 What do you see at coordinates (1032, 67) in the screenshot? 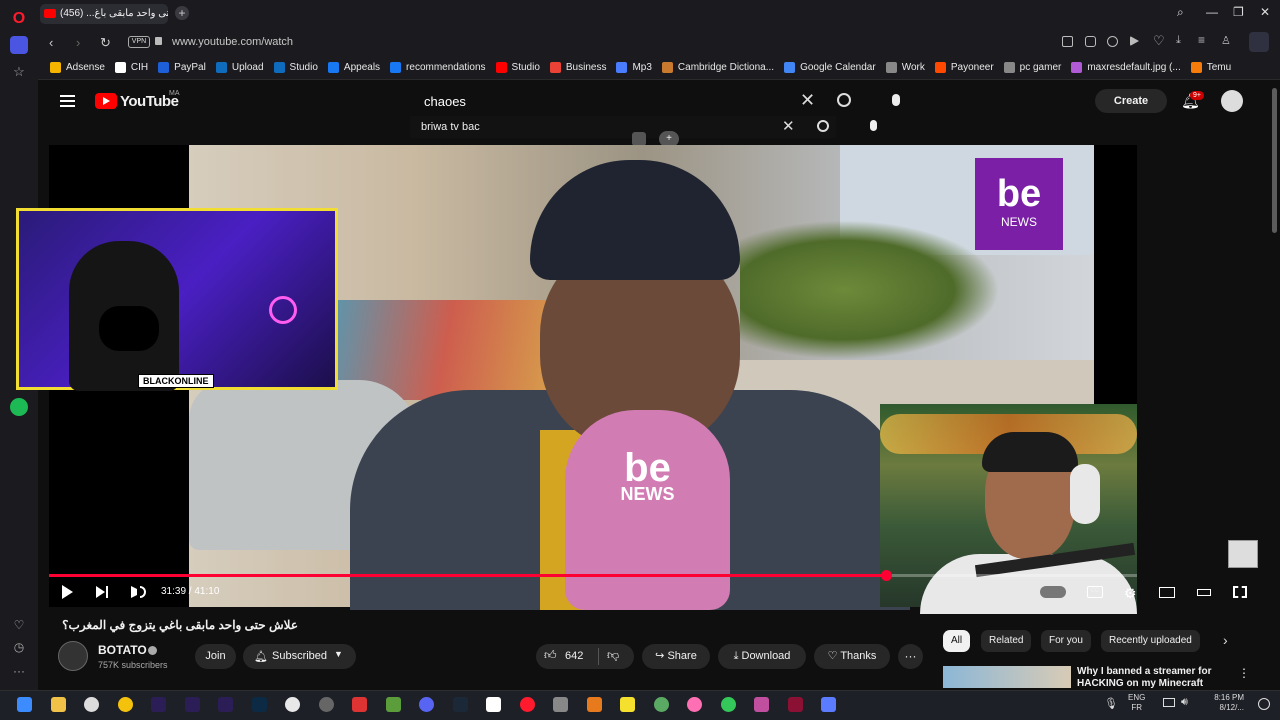
I see `bookmark-item: pc gamer` at bounding box center [1032, 67].